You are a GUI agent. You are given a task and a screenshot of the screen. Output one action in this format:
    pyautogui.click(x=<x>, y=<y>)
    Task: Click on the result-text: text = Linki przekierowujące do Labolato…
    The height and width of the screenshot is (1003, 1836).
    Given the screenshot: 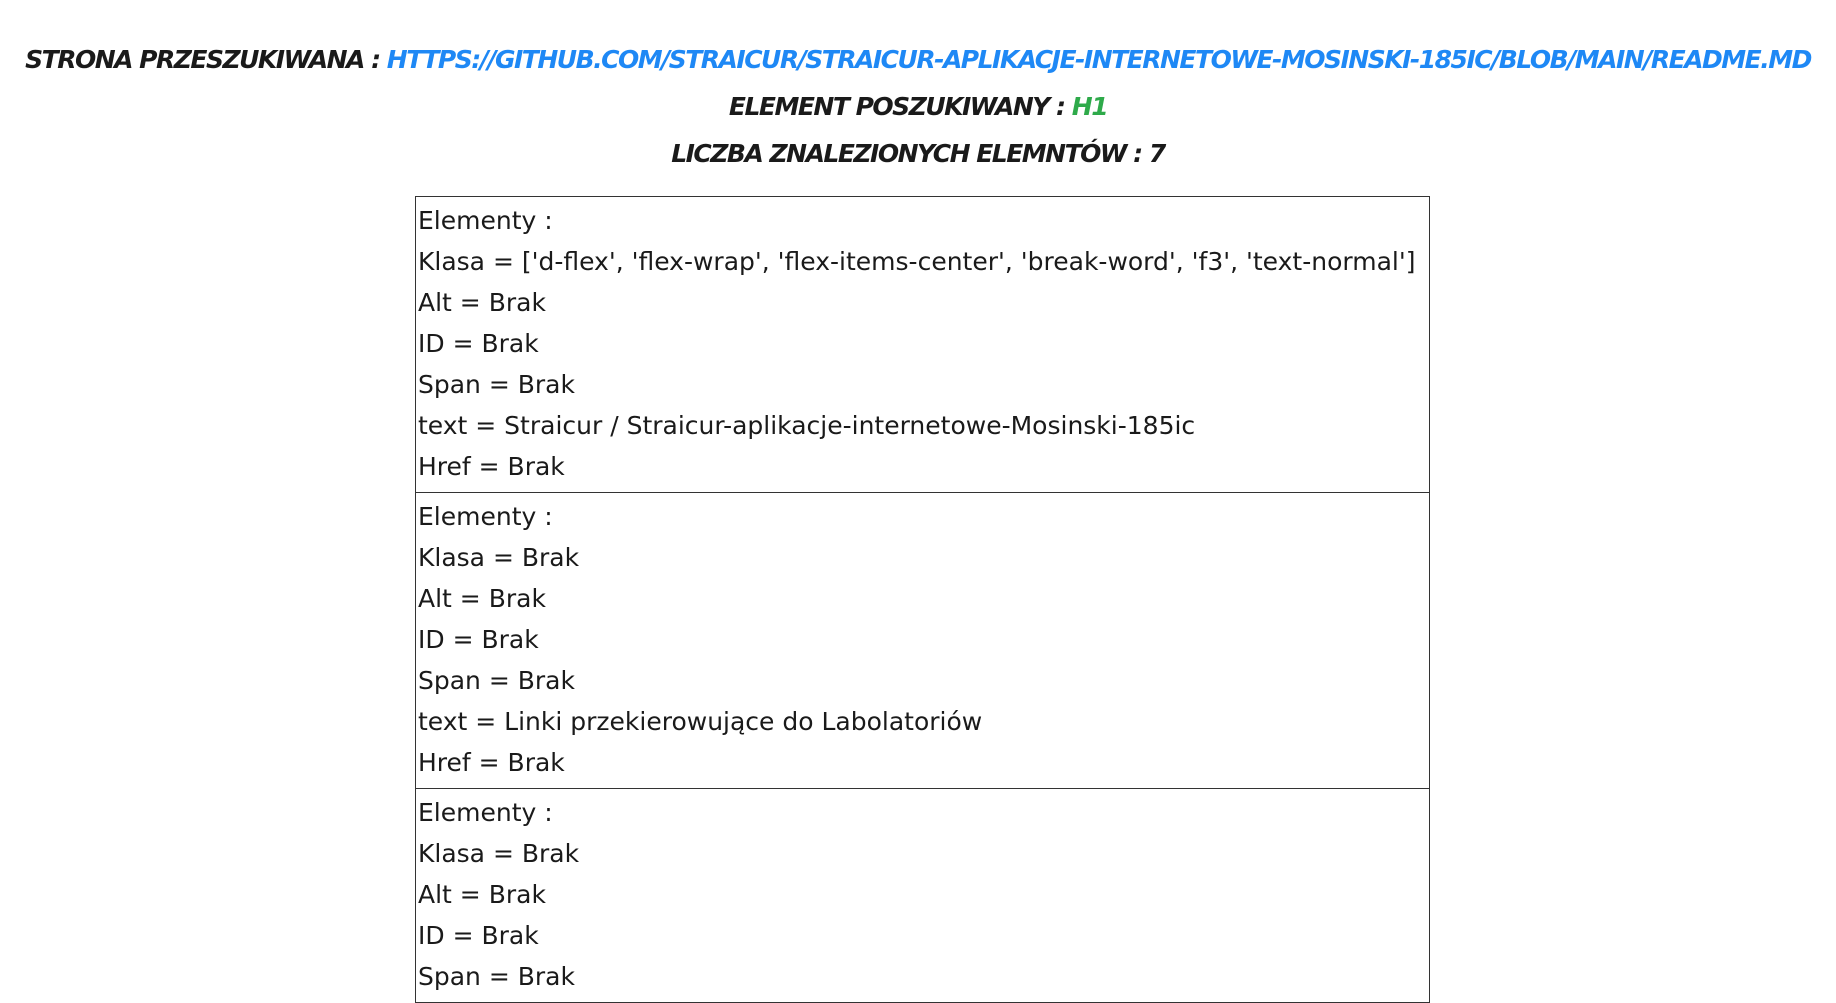 What is the action you would take?
    pyautogui.click(x=700, y=721)
    